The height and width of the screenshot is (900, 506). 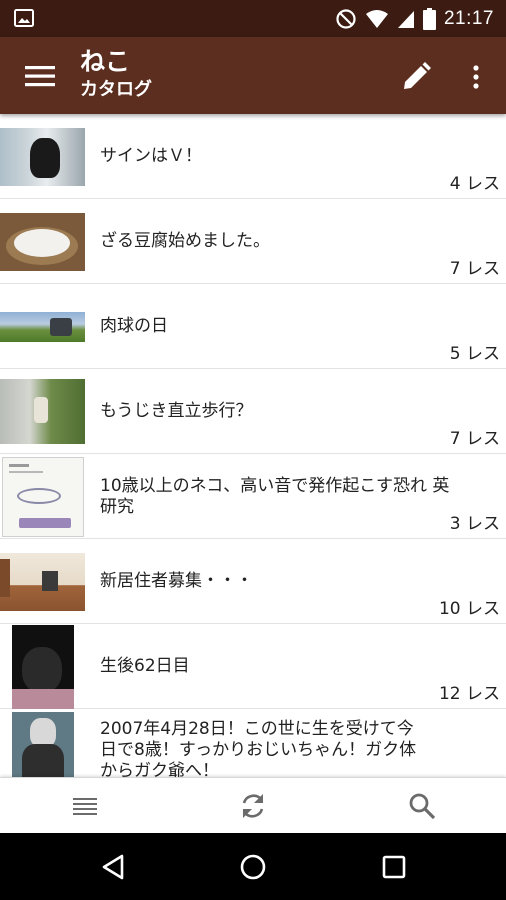 I want to click on thread-item: 生後62日目 12 レス, so click(x=253, y=666).